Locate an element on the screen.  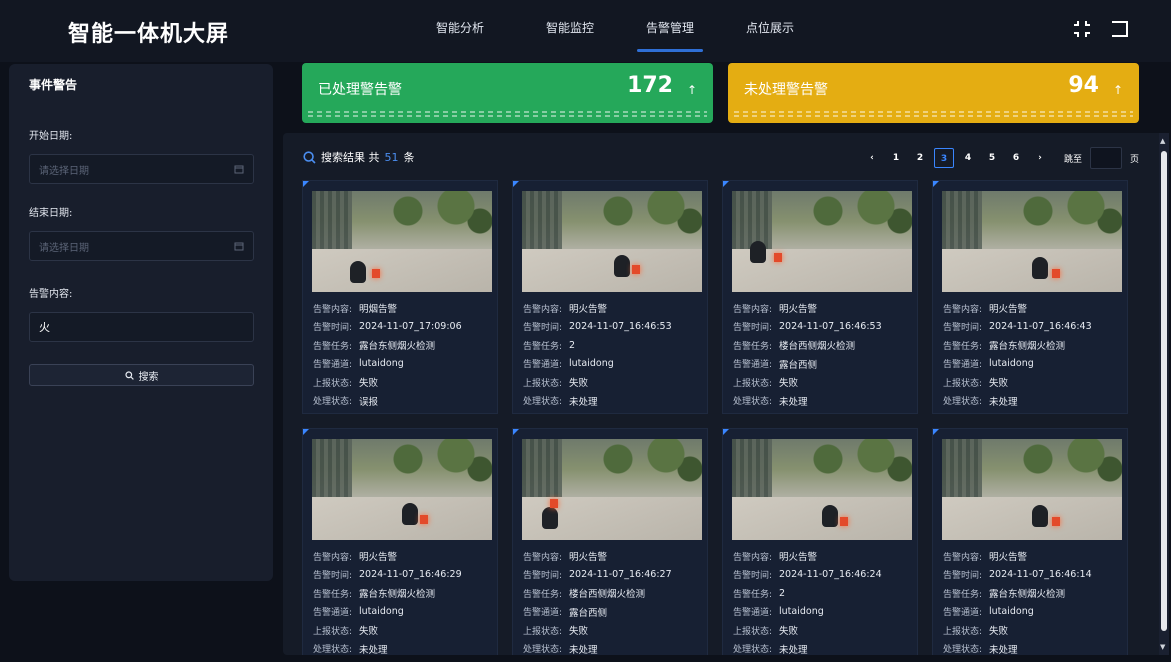
scroll-down-icon: ▼ is located at coordinates (1162, 647).